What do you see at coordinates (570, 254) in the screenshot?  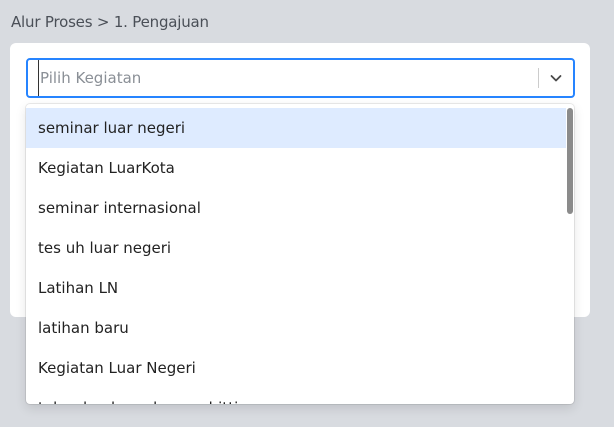 I see `menu-scrollbar` at bounding box center [570, 254].